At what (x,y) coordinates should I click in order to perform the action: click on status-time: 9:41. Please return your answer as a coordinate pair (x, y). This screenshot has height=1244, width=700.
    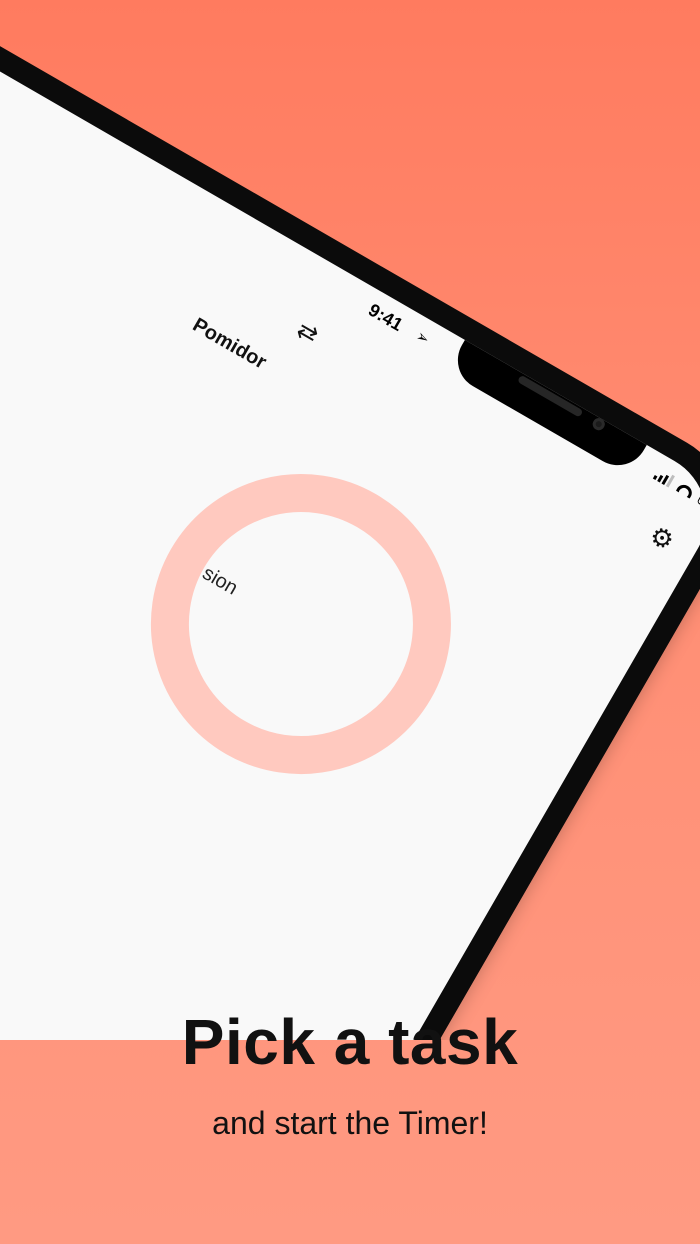
    Looking at the image, I should click on (386, 317).